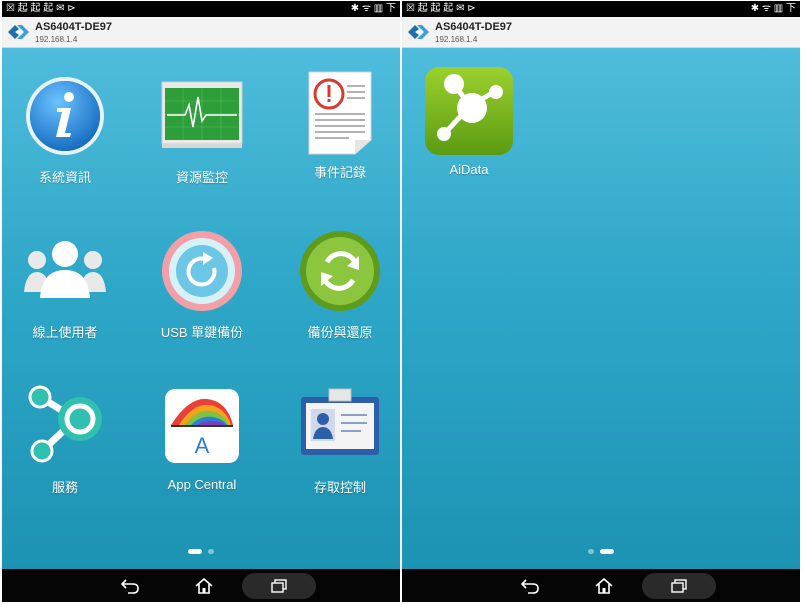 This screenshot has width=804, height=605. Describe the element at coordinates (340, 332) in the screenshot. I see `app-label: 備份與還原` at that location.